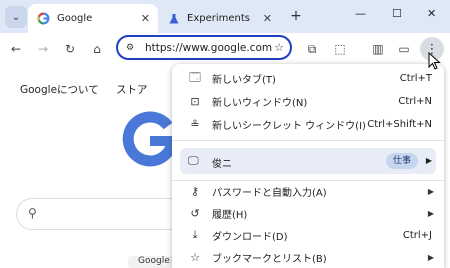 This screenshot has height=268, width=450. I want to click on window-close-icon: ✕, so click(431, 13).